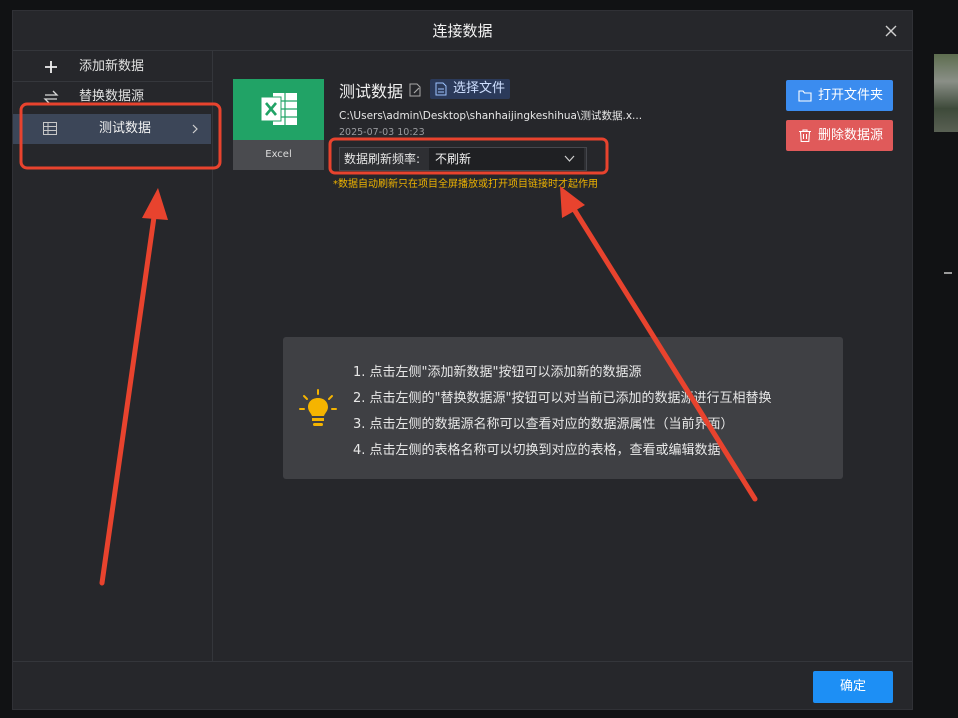 The image size is (958, 718). Describe the element at coordinates (382, 132) in the screenshot. I see `source-date: 2025-07-03 10:23` at that location.